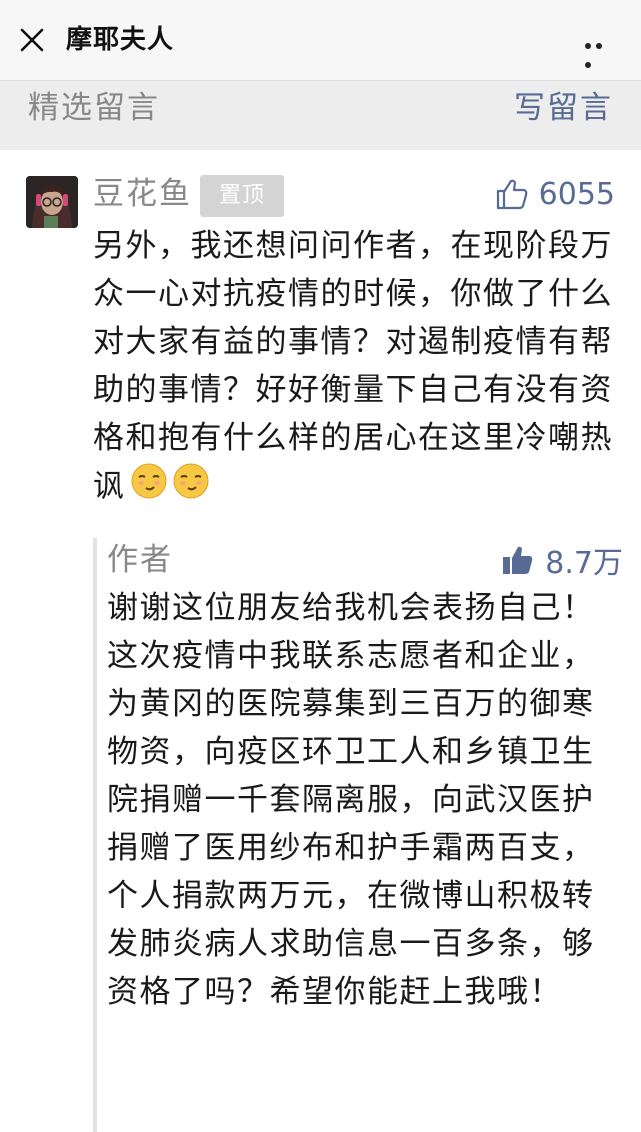 The width and height of the screenshot is (641, 1132). Describe the element at coordinates (320, 109) in the screenshot. I see `section-header: 精选留言 写留言` at that location.